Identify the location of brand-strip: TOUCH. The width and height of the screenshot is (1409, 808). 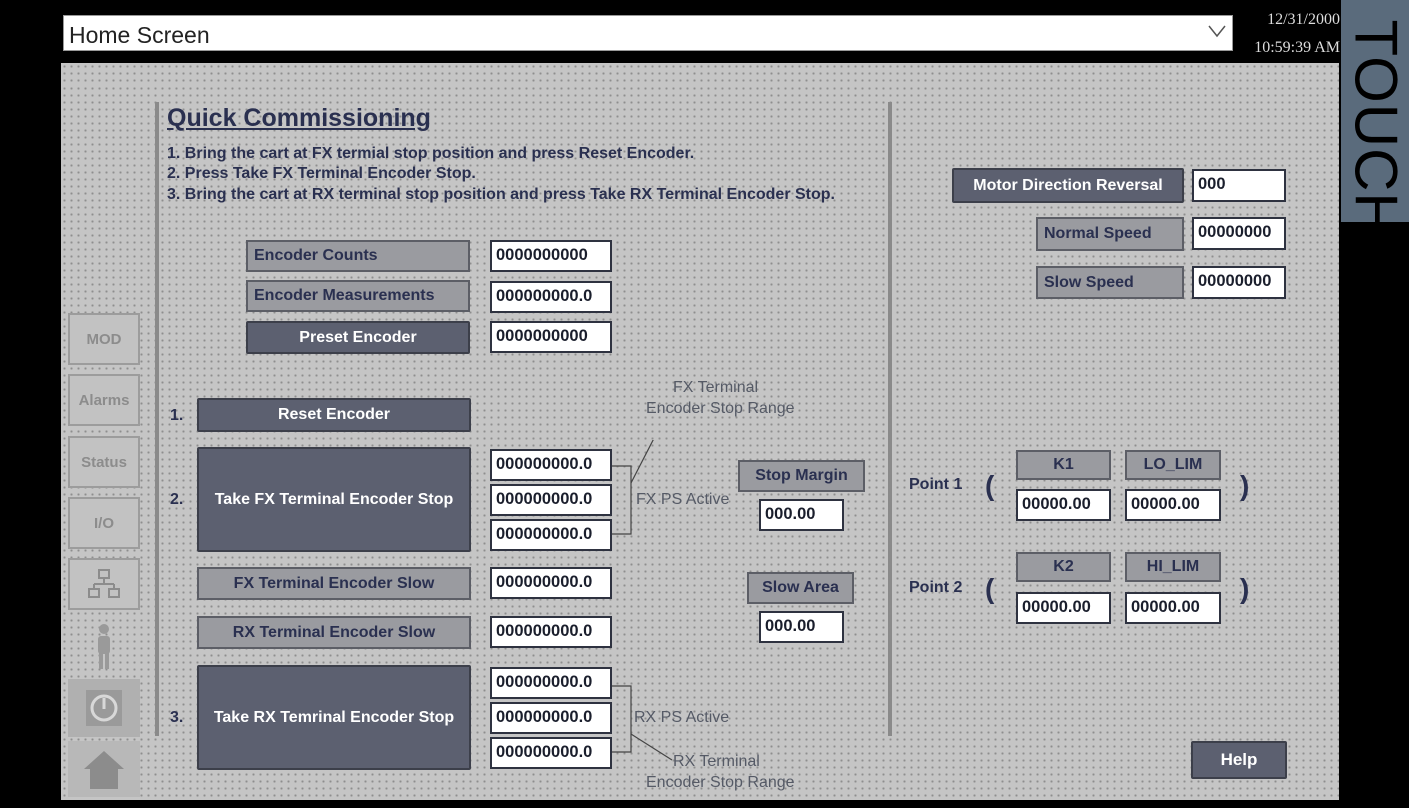
(1375, 118).